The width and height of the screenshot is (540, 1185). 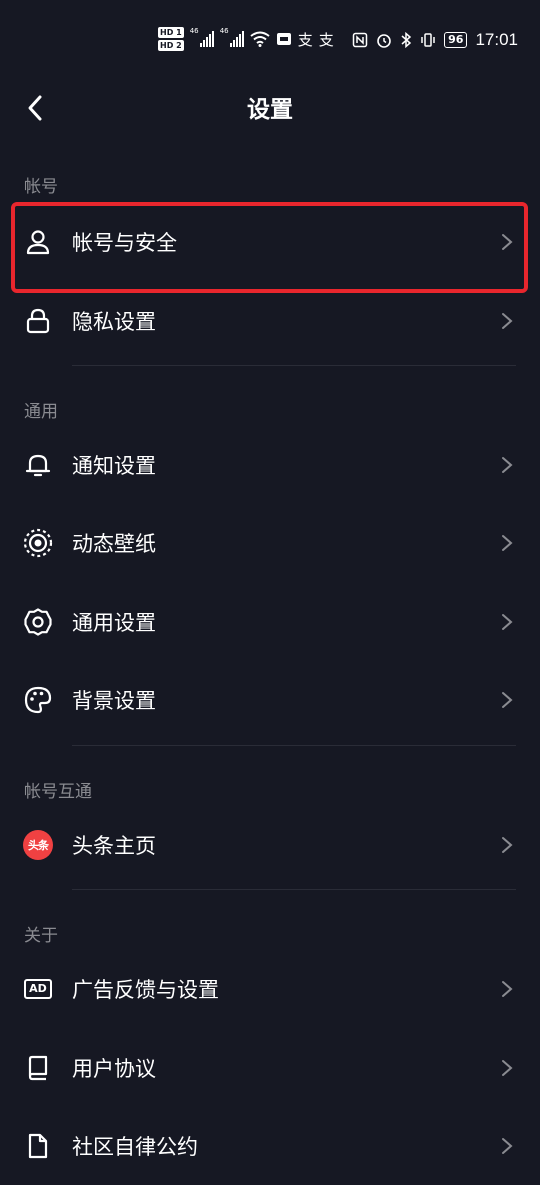 I want to click on hd2-indicator: HD 2, so click(x=171, y=45).